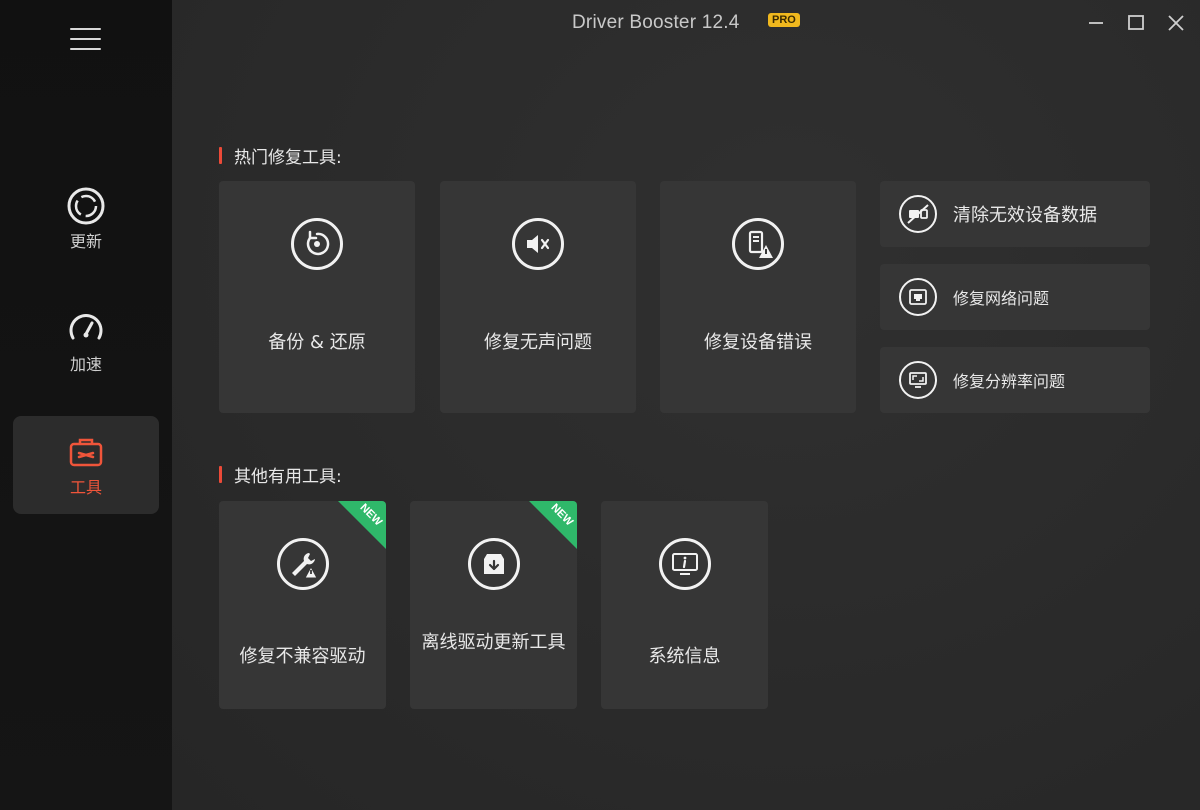  What do you see at coordinates (493, 642) in the screenshot?
I see `card-label: 离线驱动更新工具` at bounding box center [493, 642].